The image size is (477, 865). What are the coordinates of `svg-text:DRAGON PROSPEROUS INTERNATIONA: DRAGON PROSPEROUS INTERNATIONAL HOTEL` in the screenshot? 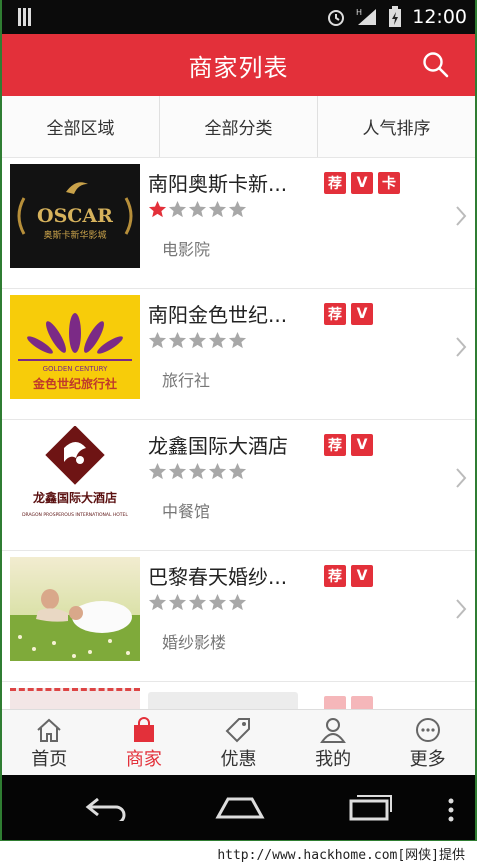 It's located at (75, 515).